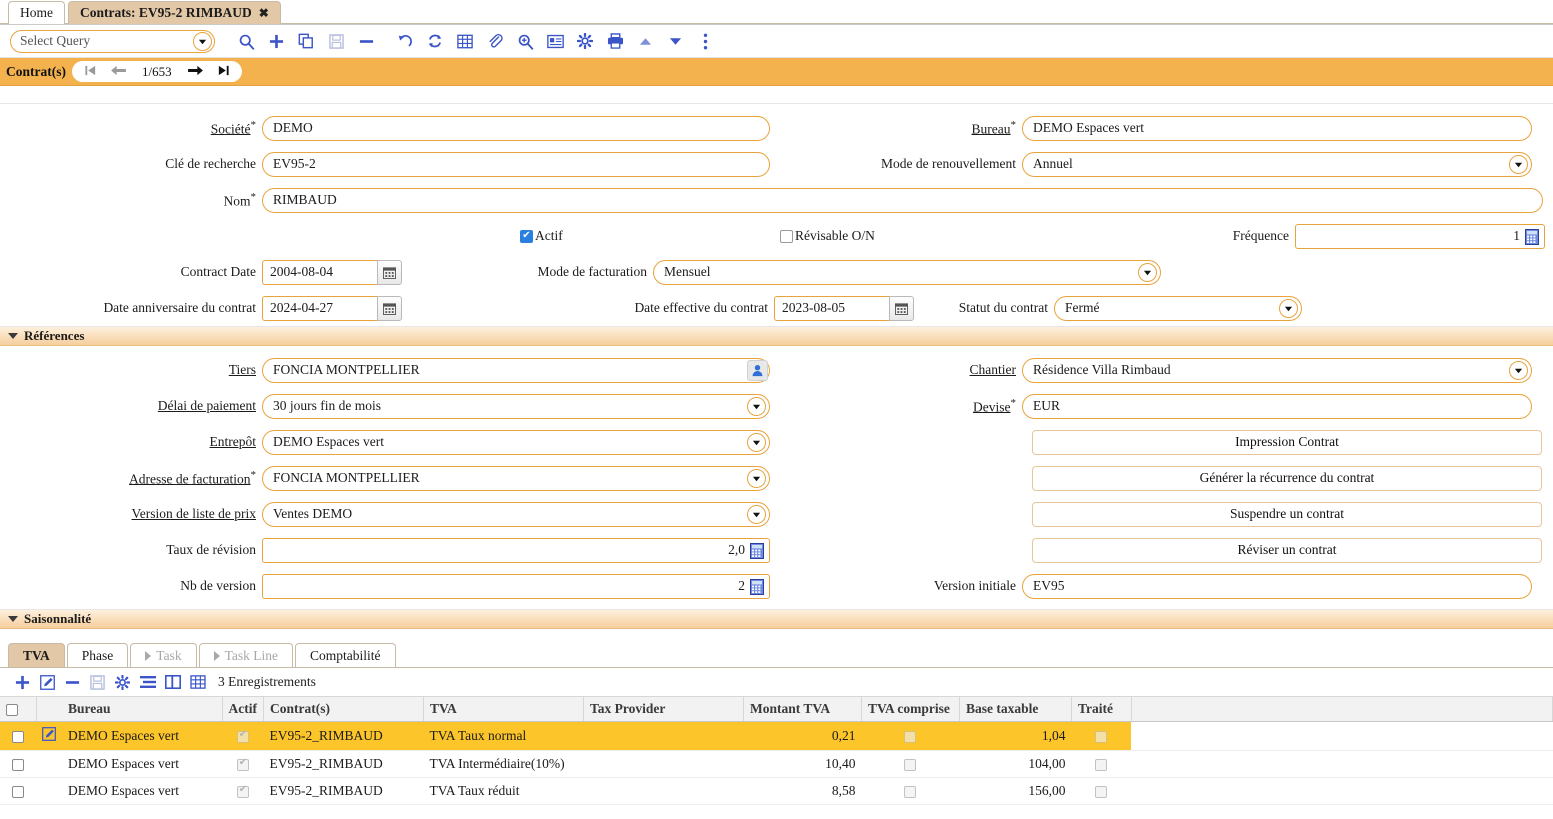 This screenshot has width=1553, height=819. Describe the element at coordinates (776, 336) in the screenshot. I see `section-header-references: Références` at that location.